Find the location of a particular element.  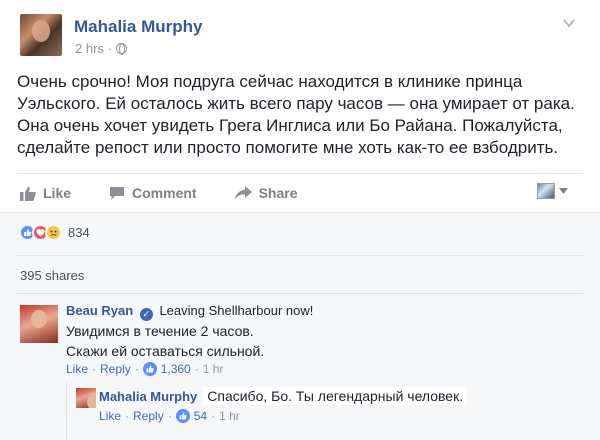

comment-button: Comment is located at coordinates (153, 193).